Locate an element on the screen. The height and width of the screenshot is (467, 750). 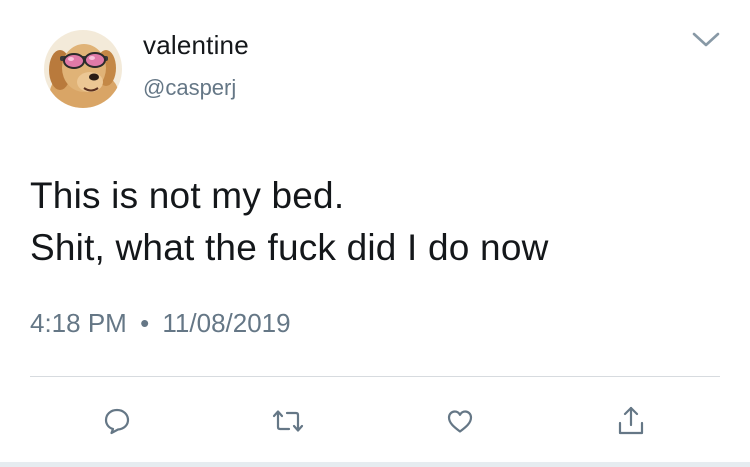
dog-avatar-image is located at coordinates (83, 69).